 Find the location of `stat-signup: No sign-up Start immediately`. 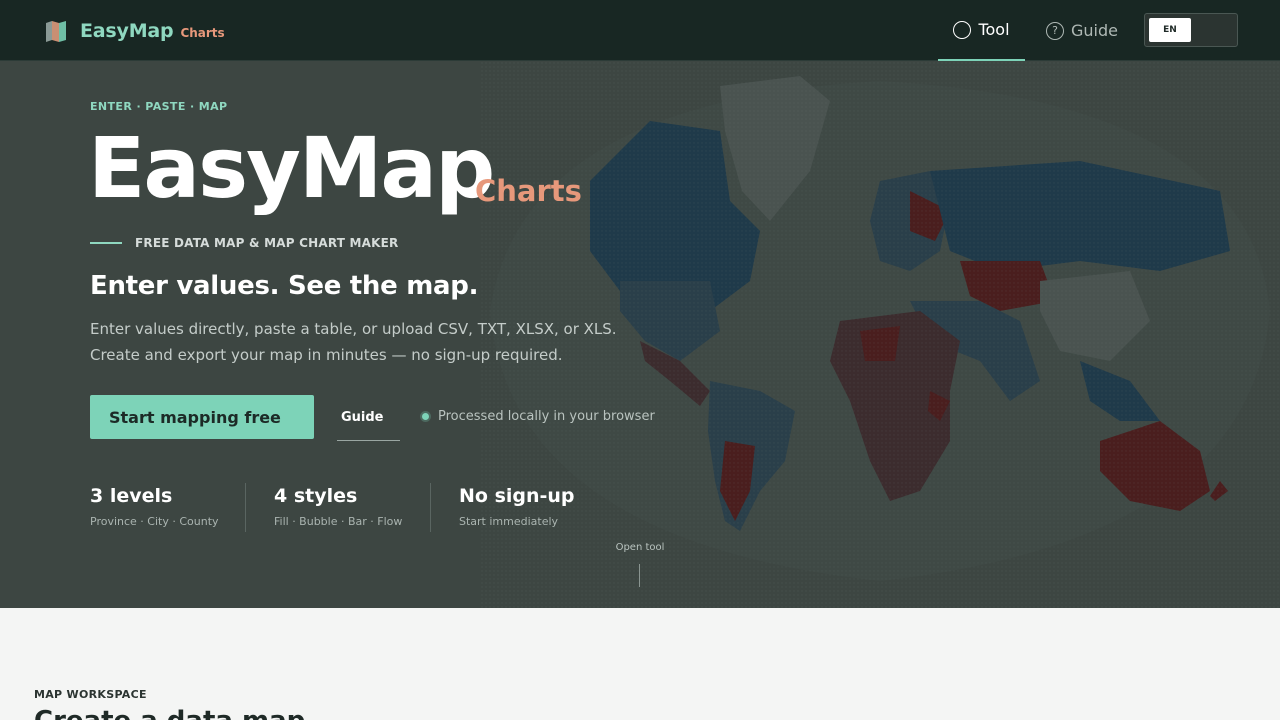

stat-signup: No sign-up Start immediately is located at coordinates (517, 506).